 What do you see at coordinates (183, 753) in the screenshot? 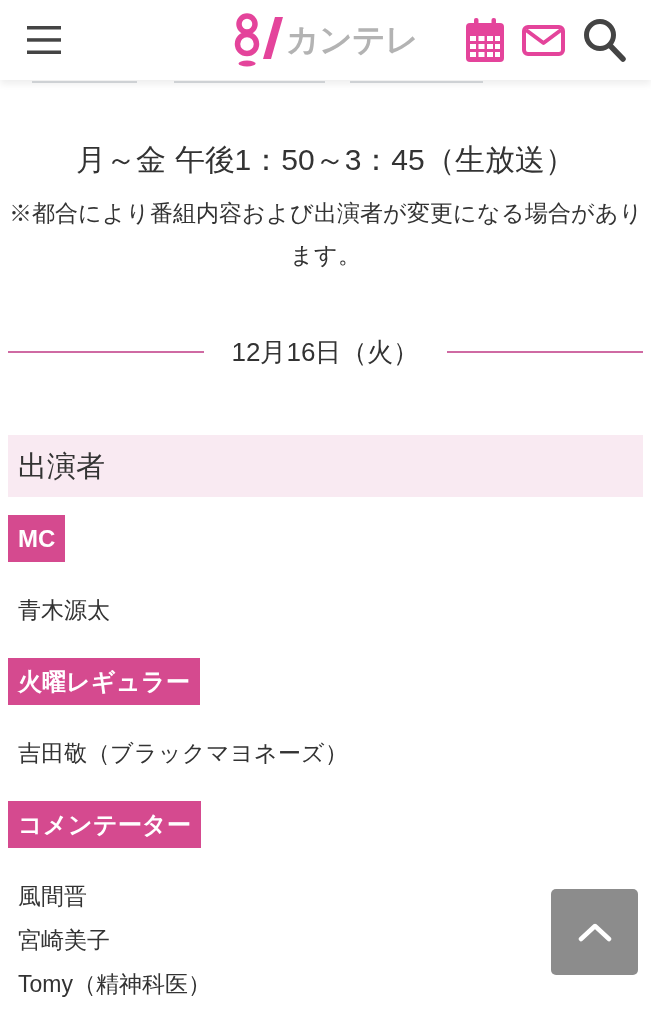
I see `cast-member-name: 吉田敬（ブラックマヨネーズ）` at bounding box center [183, 753].